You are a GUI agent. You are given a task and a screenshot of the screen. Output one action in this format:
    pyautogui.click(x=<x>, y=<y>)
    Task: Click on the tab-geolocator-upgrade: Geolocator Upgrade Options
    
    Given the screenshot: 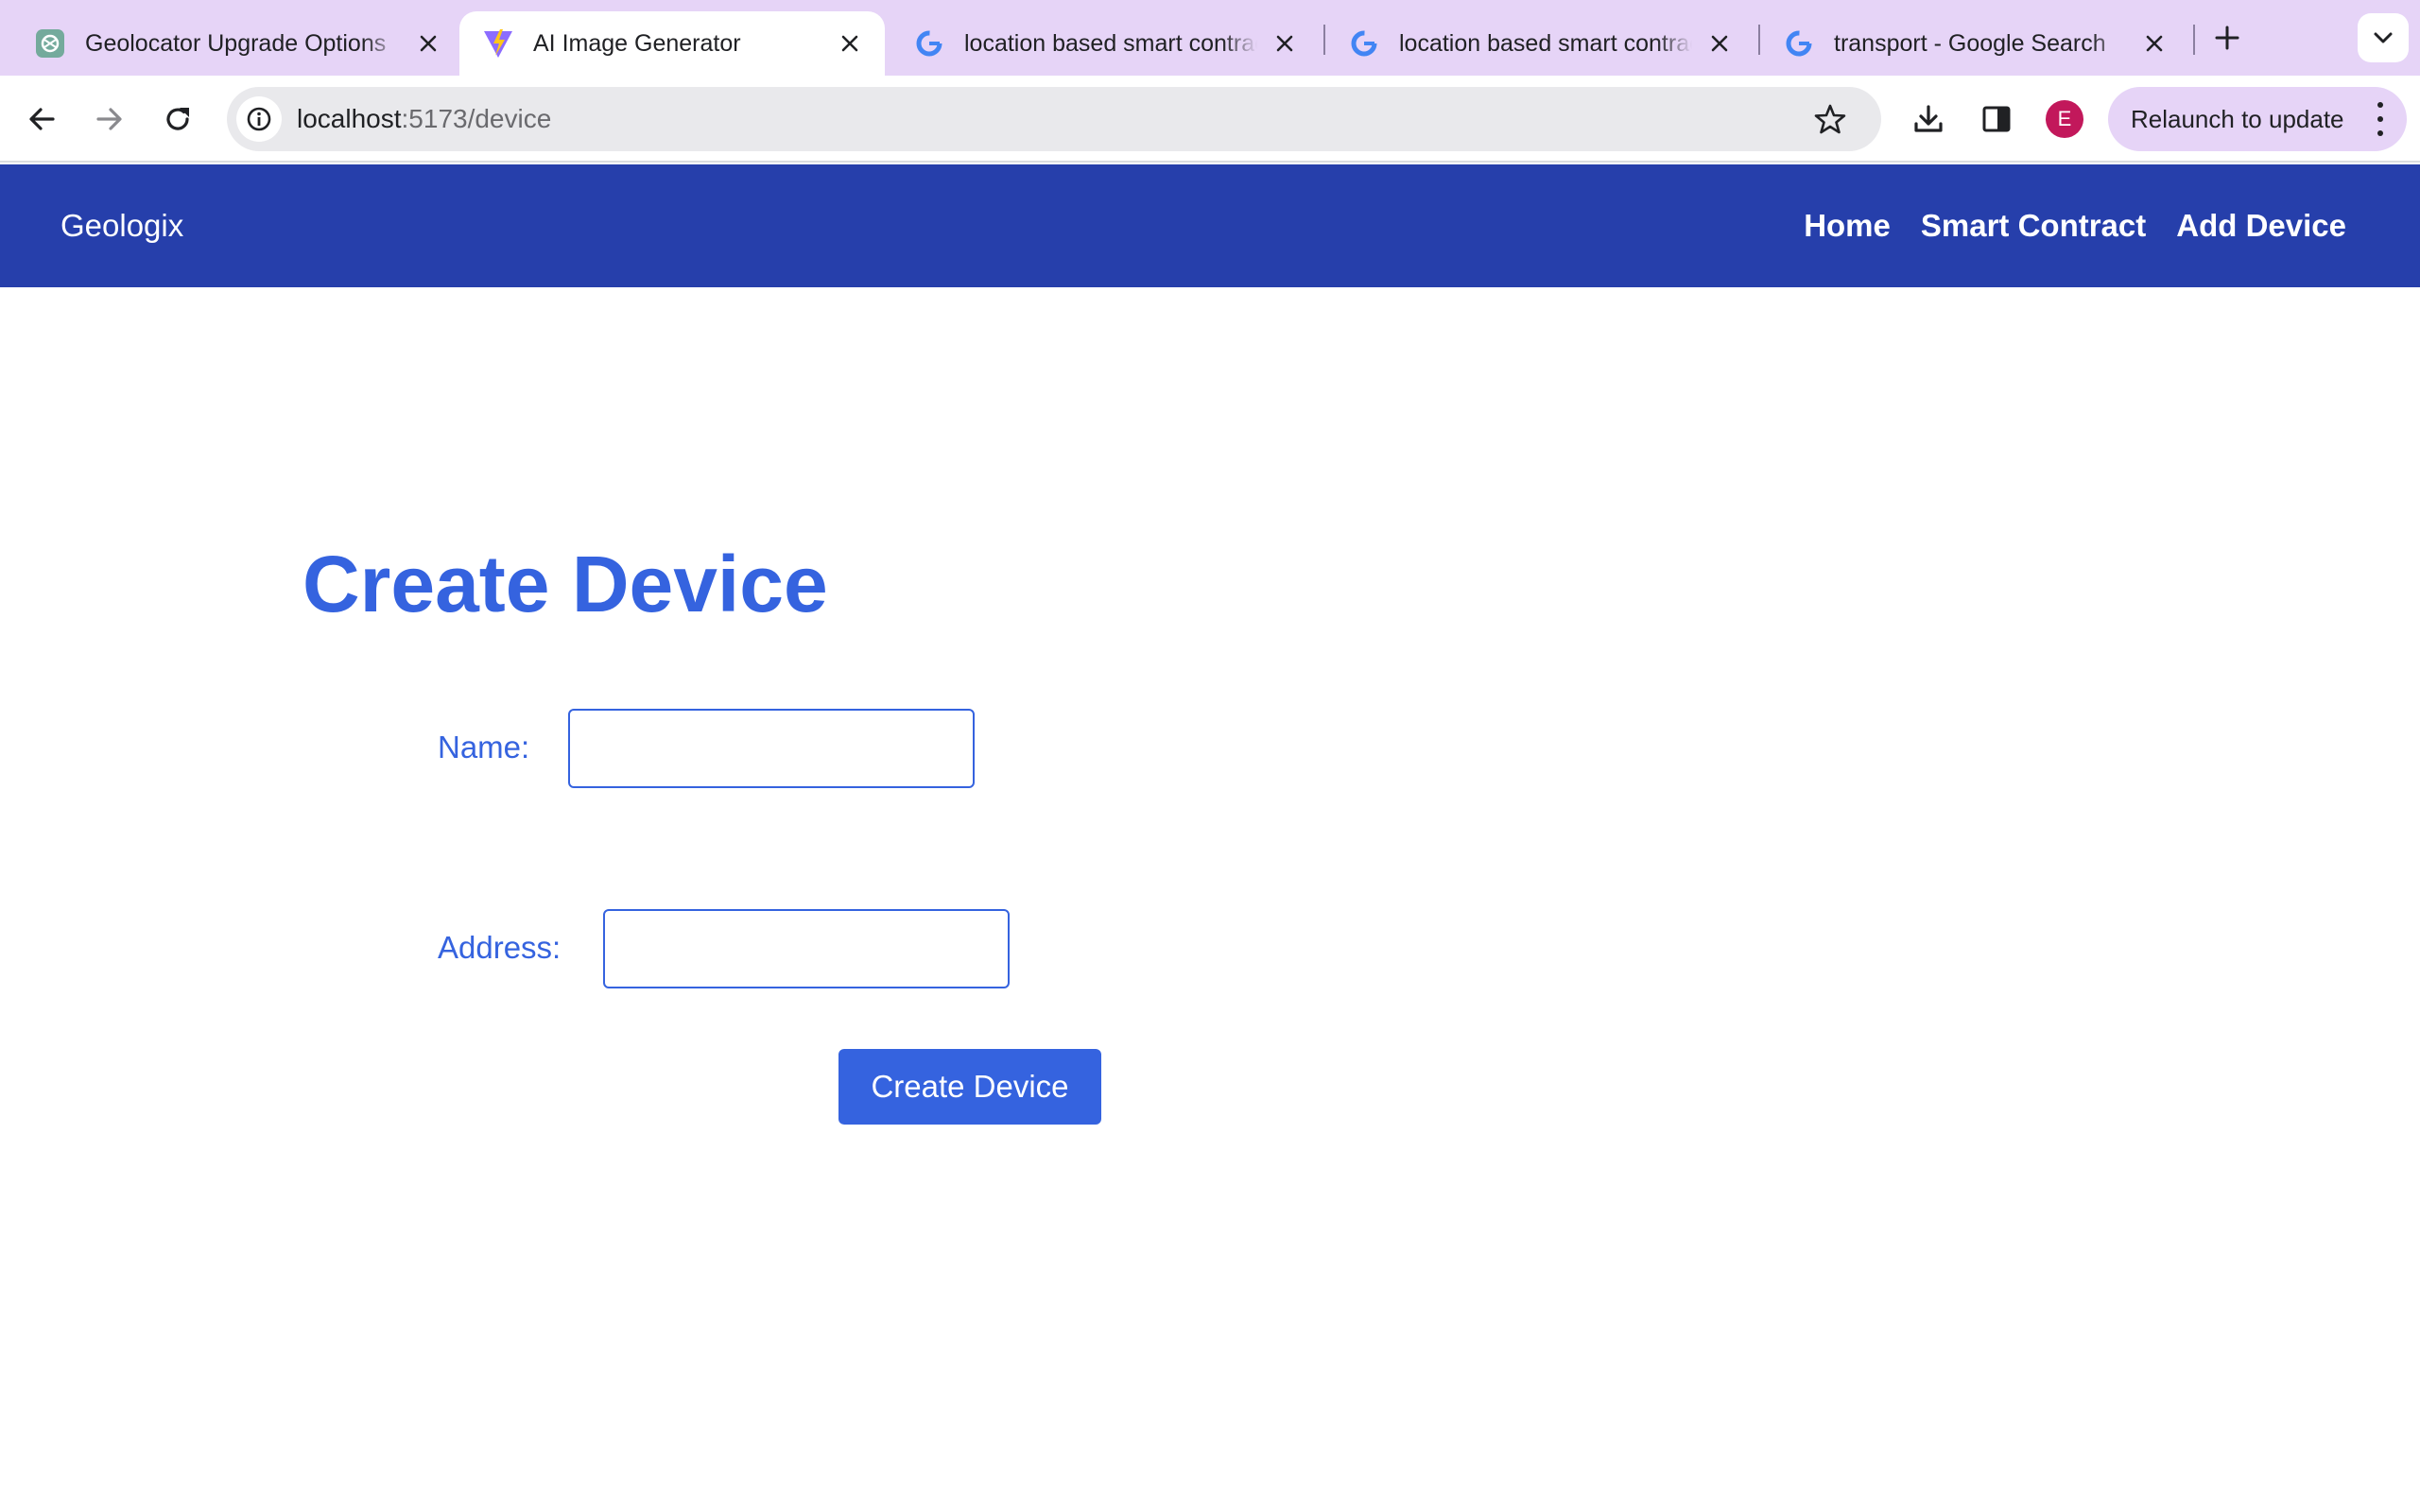 What is the action you would take?
    pyautogui.click(x=231, y=43)
    